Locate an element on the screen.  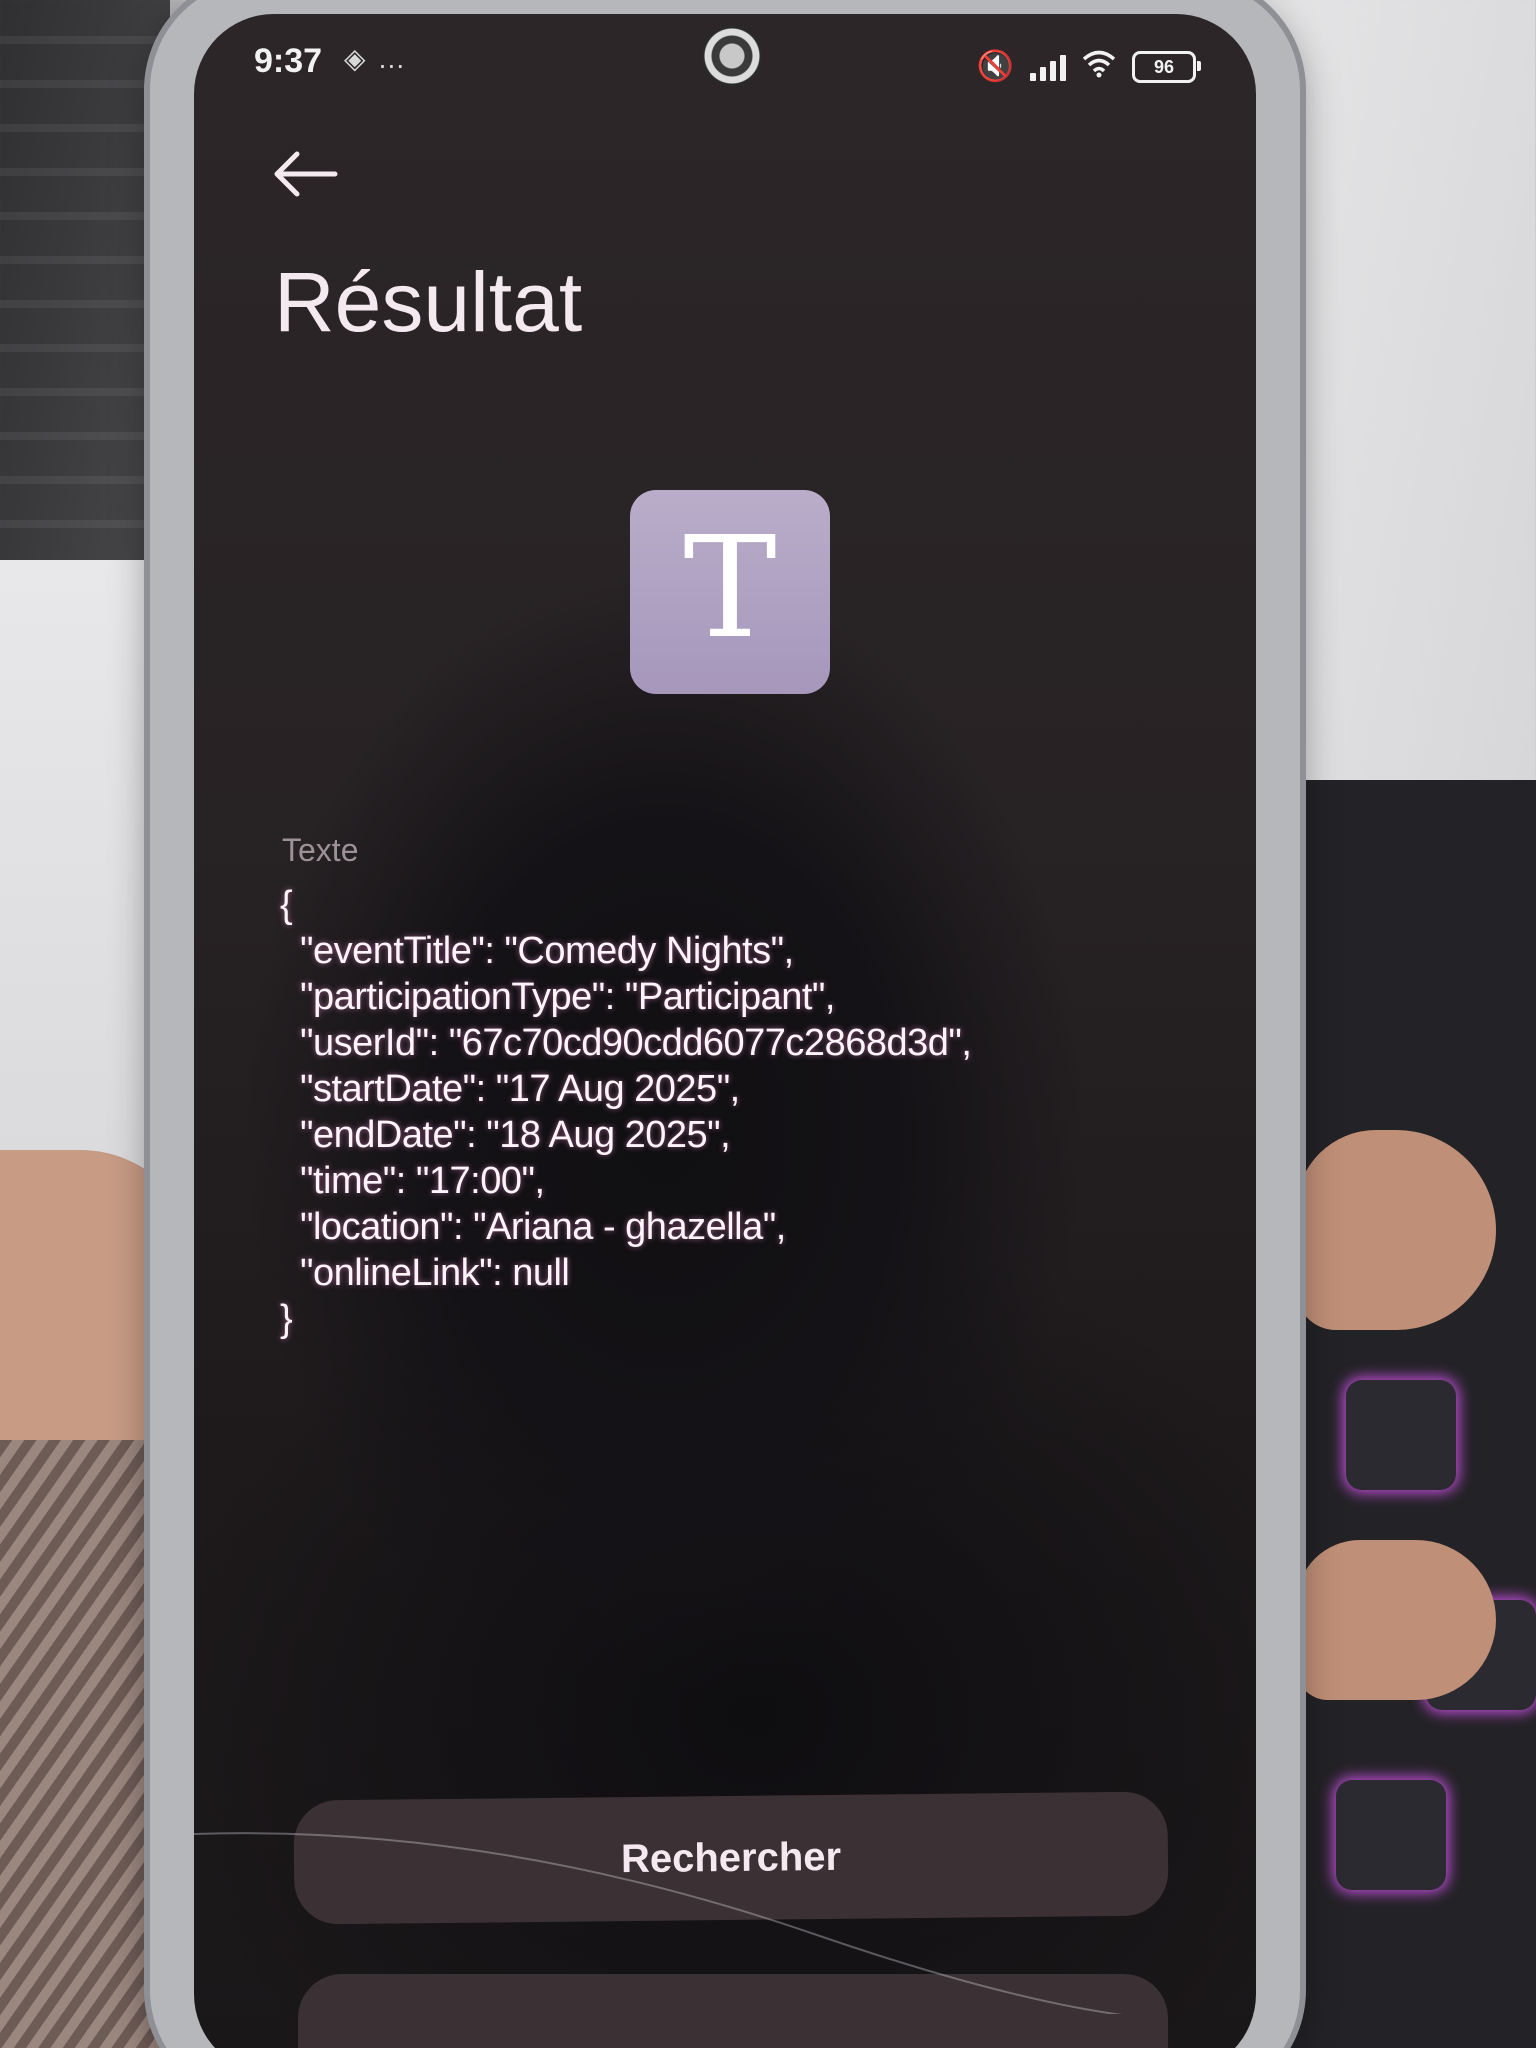
json-line: "participationType": "Participant", is located at coordinates (567, 997).